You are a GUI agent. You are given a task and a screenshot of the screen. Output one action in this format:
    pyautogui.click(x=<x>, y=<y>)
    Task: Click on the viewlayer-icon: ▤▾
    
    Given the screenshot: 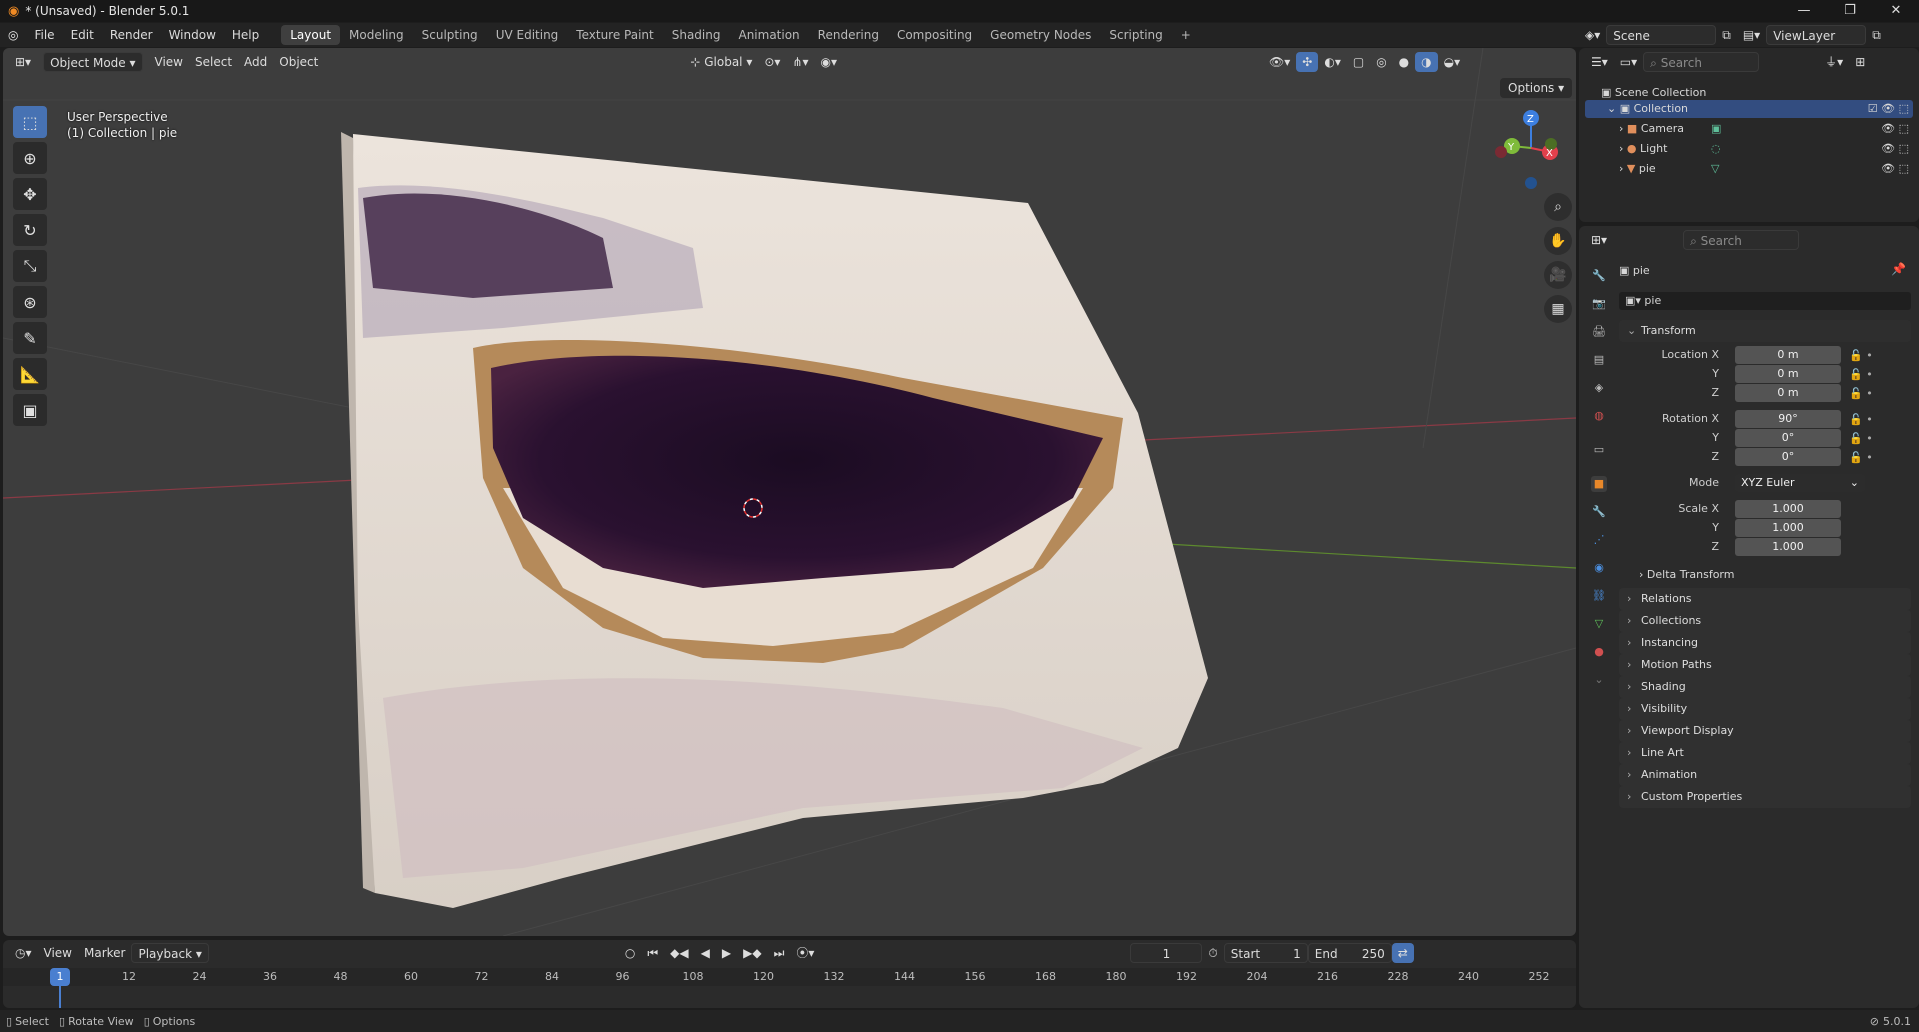 What is the action you would take?
    pyautogui.click(x=1751, y=35)
    